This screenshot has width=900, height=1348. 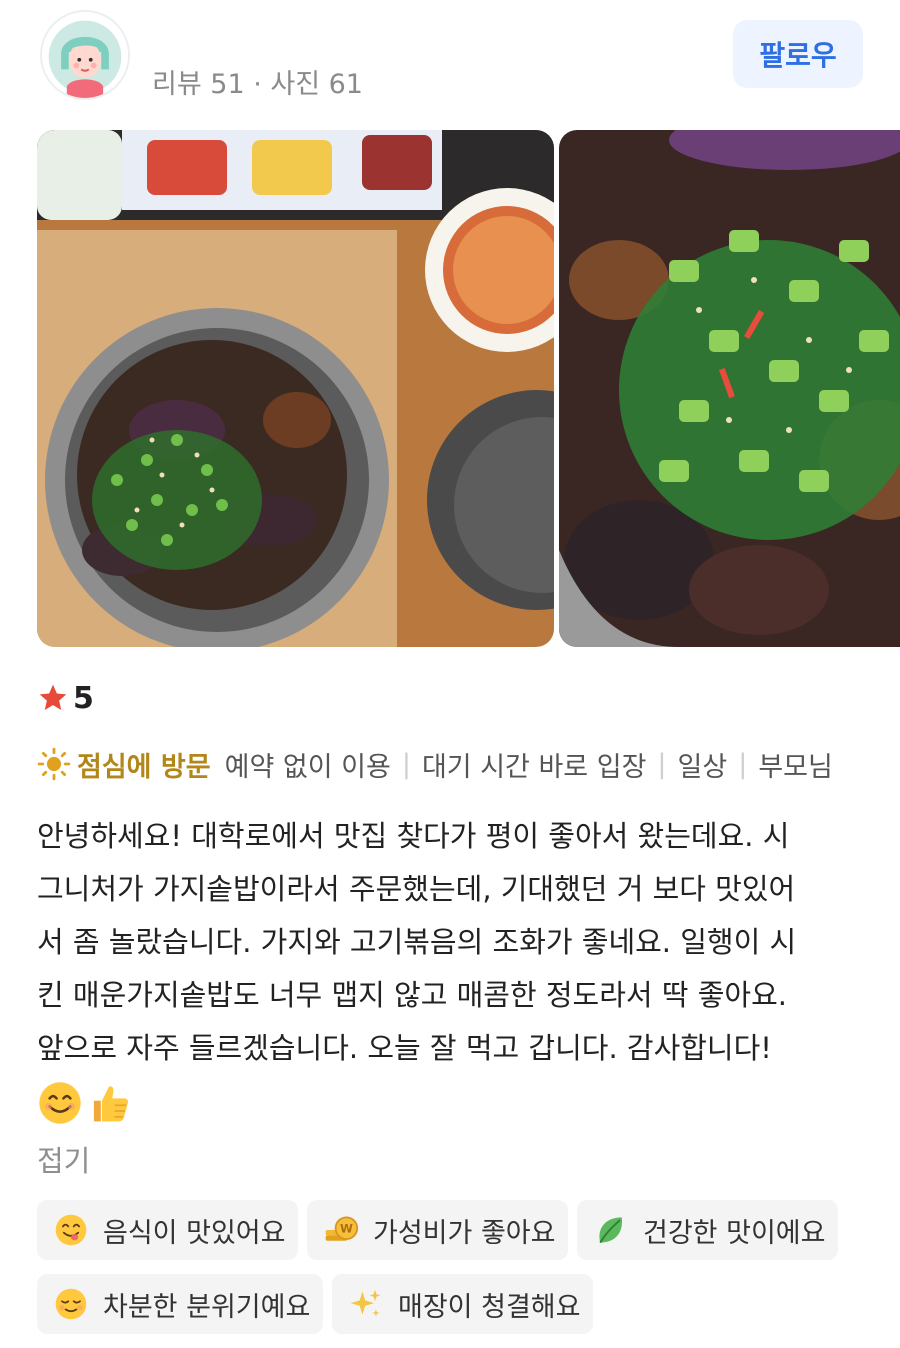 I want to click on star-icon, so click(x=53, y=697).